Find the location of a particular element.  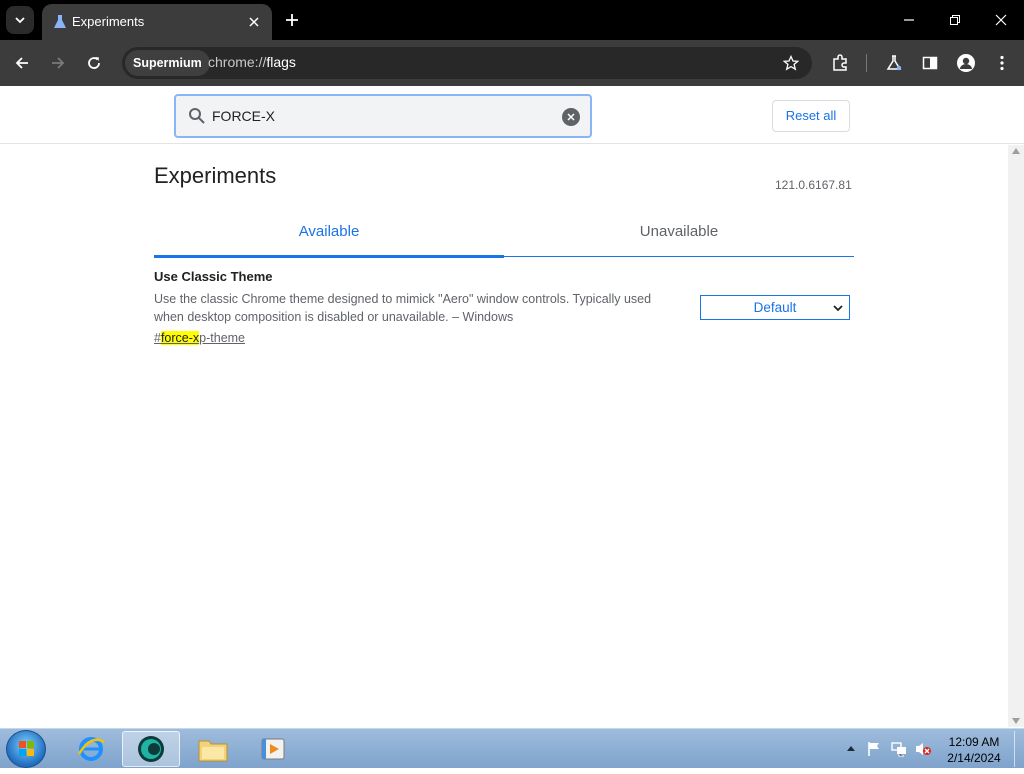

flags-header: FORCE-X Reset all is located at coordinates (512, 115).